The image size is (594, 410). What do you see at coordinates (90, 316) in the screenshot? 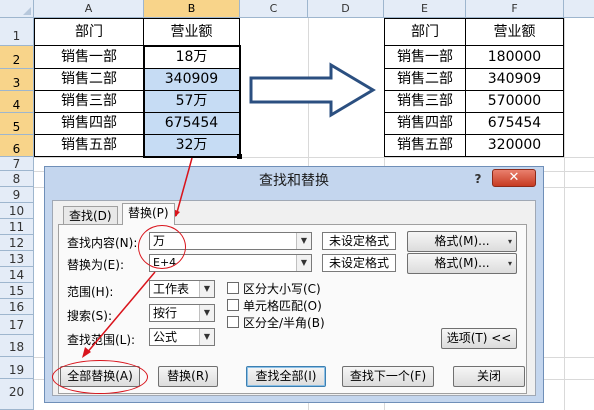
I see `search-label: 搜索(S):` at bounding box center [90, 316].